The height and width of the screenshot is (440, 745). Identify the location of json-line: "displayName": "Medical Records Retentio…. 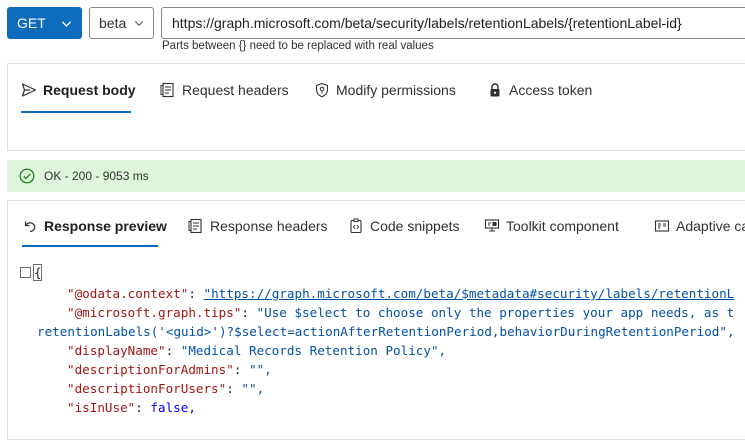
(256, 350).